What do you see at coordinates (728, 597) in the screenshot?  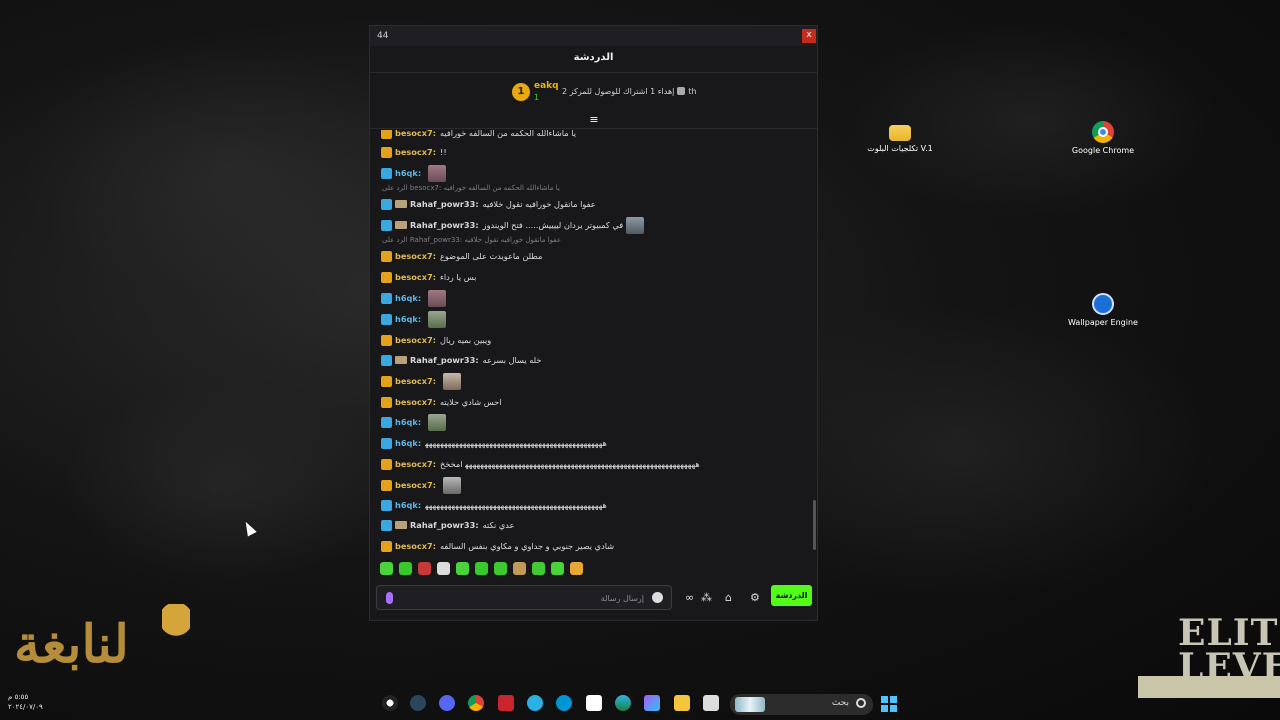 I see `store-icon: ⌂` at bounding box center [728, 597].